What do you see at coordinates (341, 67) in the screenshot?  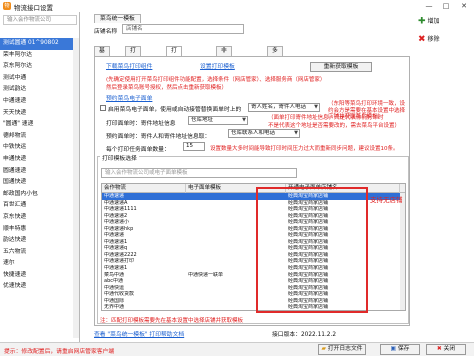 I see `refresh-template-button: 重新获取模板` at bounding box center [341, 67].